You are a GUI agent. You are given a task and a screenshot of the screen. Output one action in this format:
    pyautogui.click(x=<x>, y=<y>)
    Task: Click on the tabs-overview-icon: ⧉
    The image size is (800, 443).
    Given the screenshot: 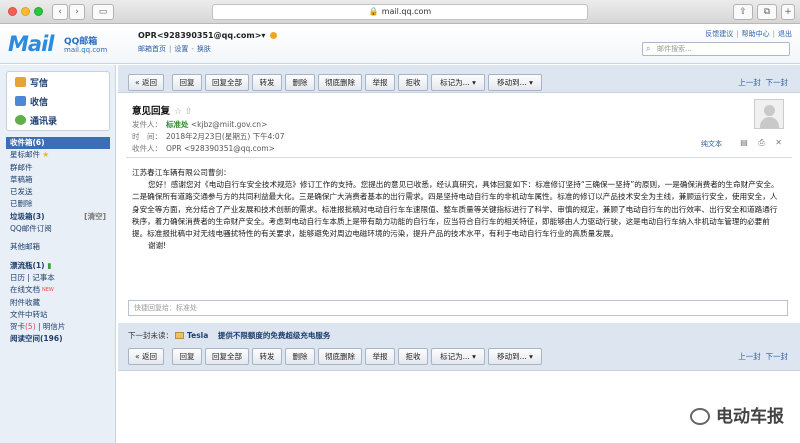 What is the action you would take?
    pyautogui.click(x=767, y=12)
    